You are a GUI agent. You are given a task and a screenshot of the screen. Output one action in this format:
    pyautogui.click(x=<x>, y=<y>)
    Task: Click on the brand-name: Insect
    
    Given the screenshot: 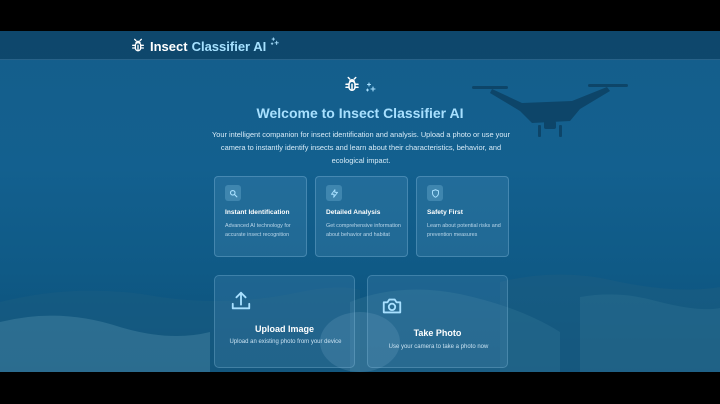 What is the action you would take?
    pyautogui.click(x=169, y=46)
    